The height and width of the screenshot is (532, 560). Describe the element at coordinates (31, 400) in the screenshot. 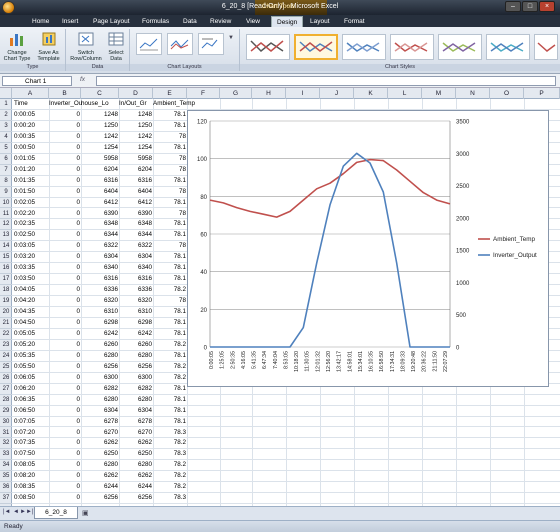

I see `cell: 0:06:35` at that location.